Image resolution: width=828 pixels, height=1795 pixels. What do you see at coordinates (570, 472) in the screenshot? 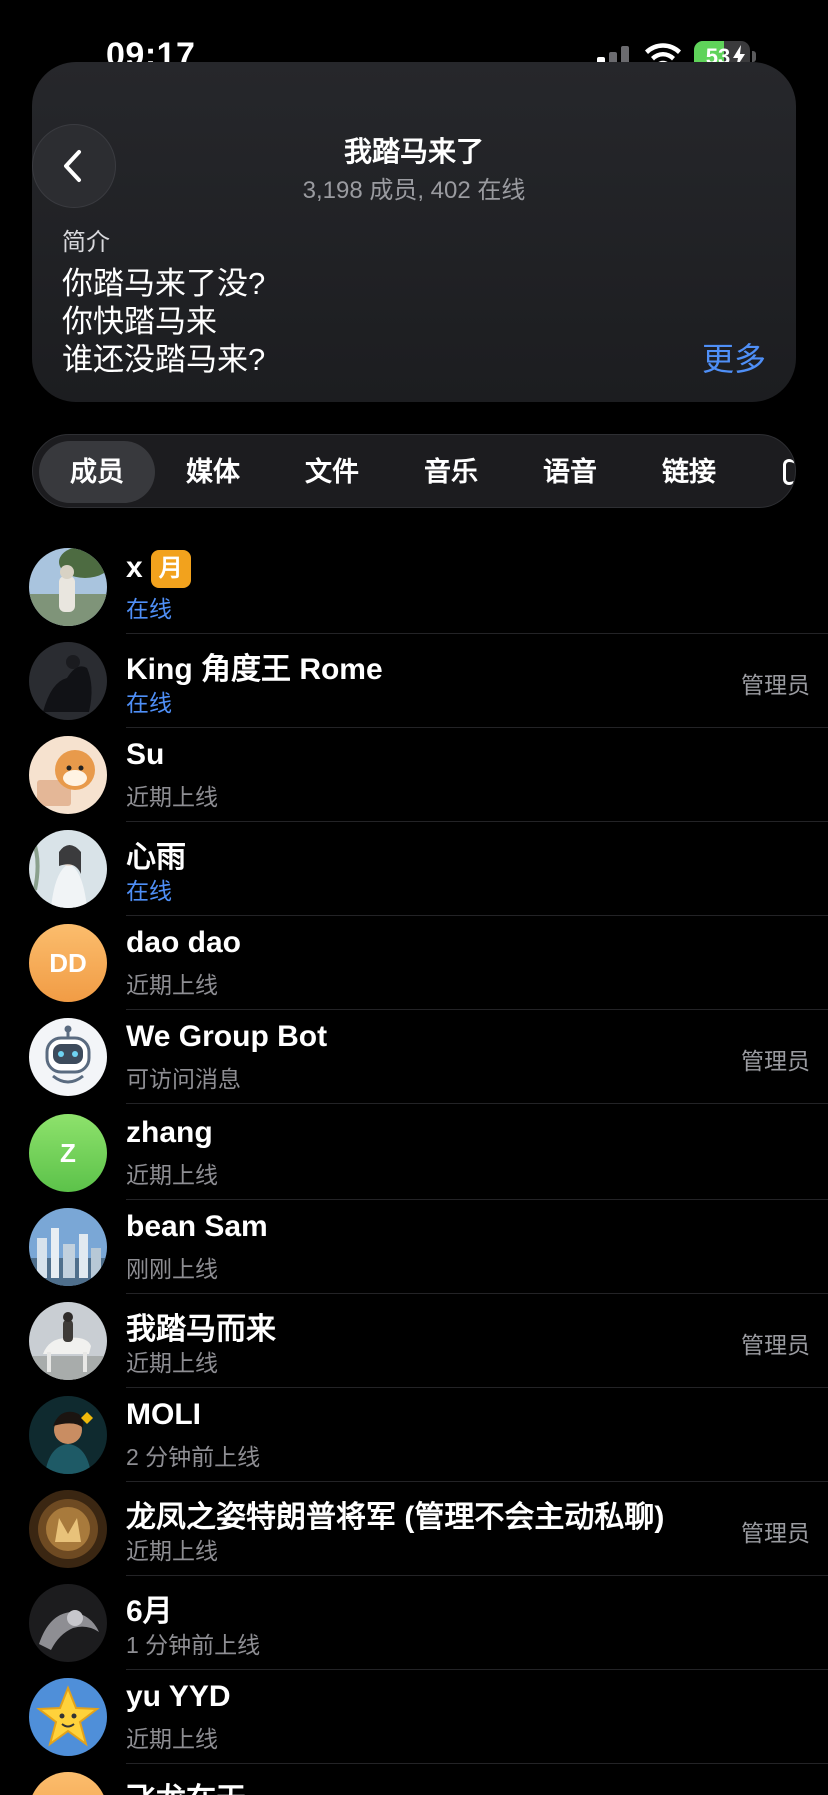
I see `tab-voice: 语音` at bounding box center [570, 472].